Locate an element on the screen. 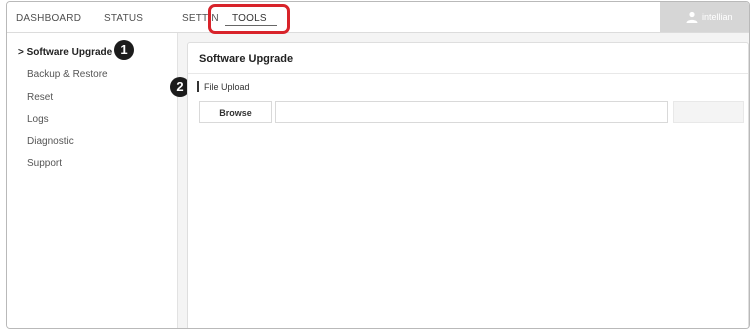  panel-title: Software Upgrade is located at coordinates (246, 59).